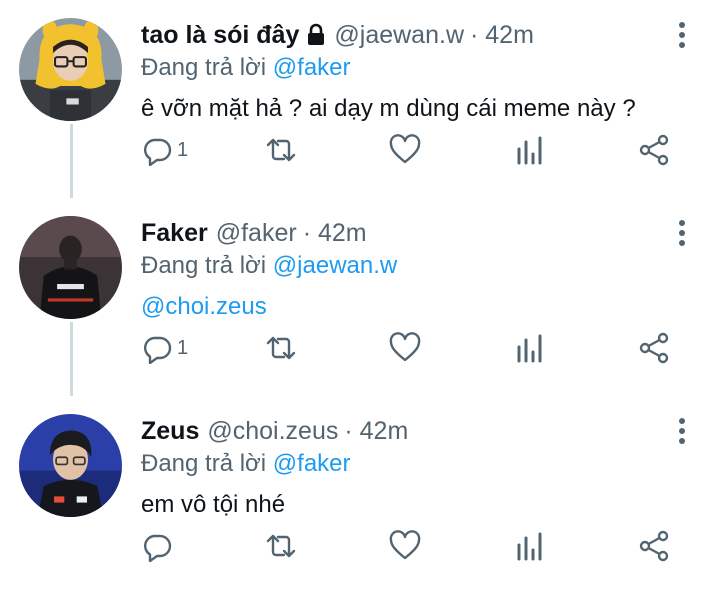 The image size is (720, 602). What do you see at coordinates (213, 504) in the screenshot?
I see `tweet-text: em vô tội nhé` at bounding box center [213, 504].